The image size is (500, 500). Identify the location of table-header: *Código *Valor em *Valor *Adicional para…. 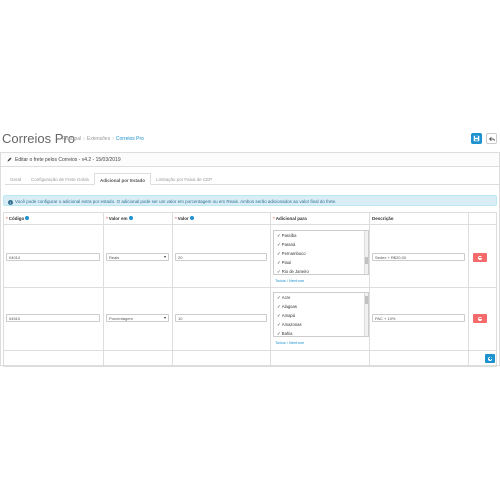
(250, 219).